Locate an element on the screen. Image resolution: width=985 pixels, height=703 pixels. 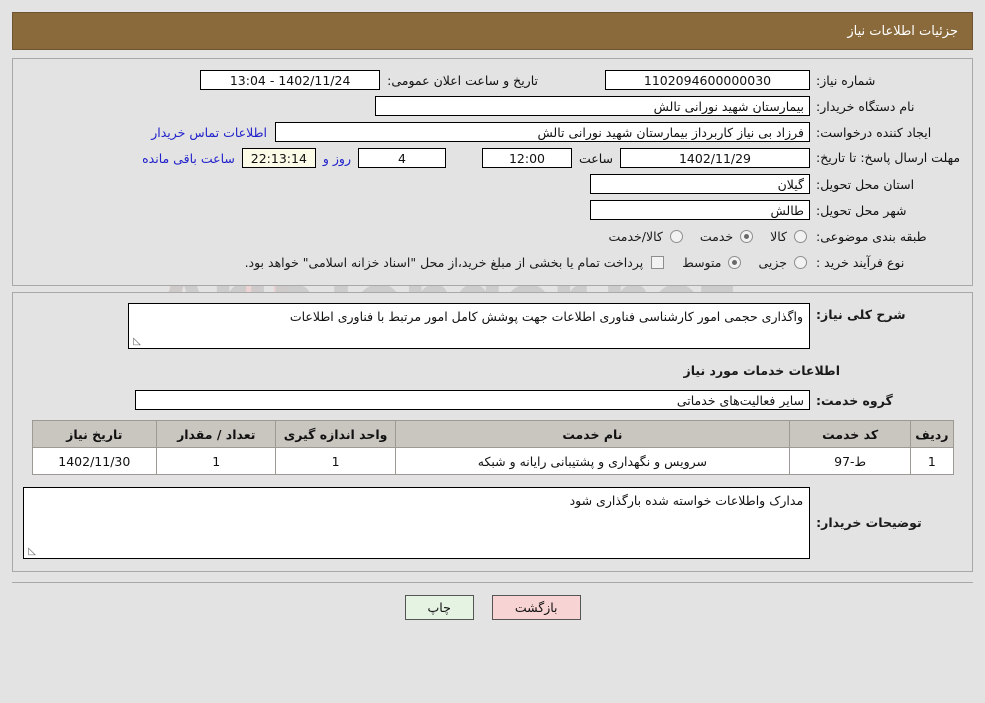
category-radio-kala is located at coordinates (800, 236).